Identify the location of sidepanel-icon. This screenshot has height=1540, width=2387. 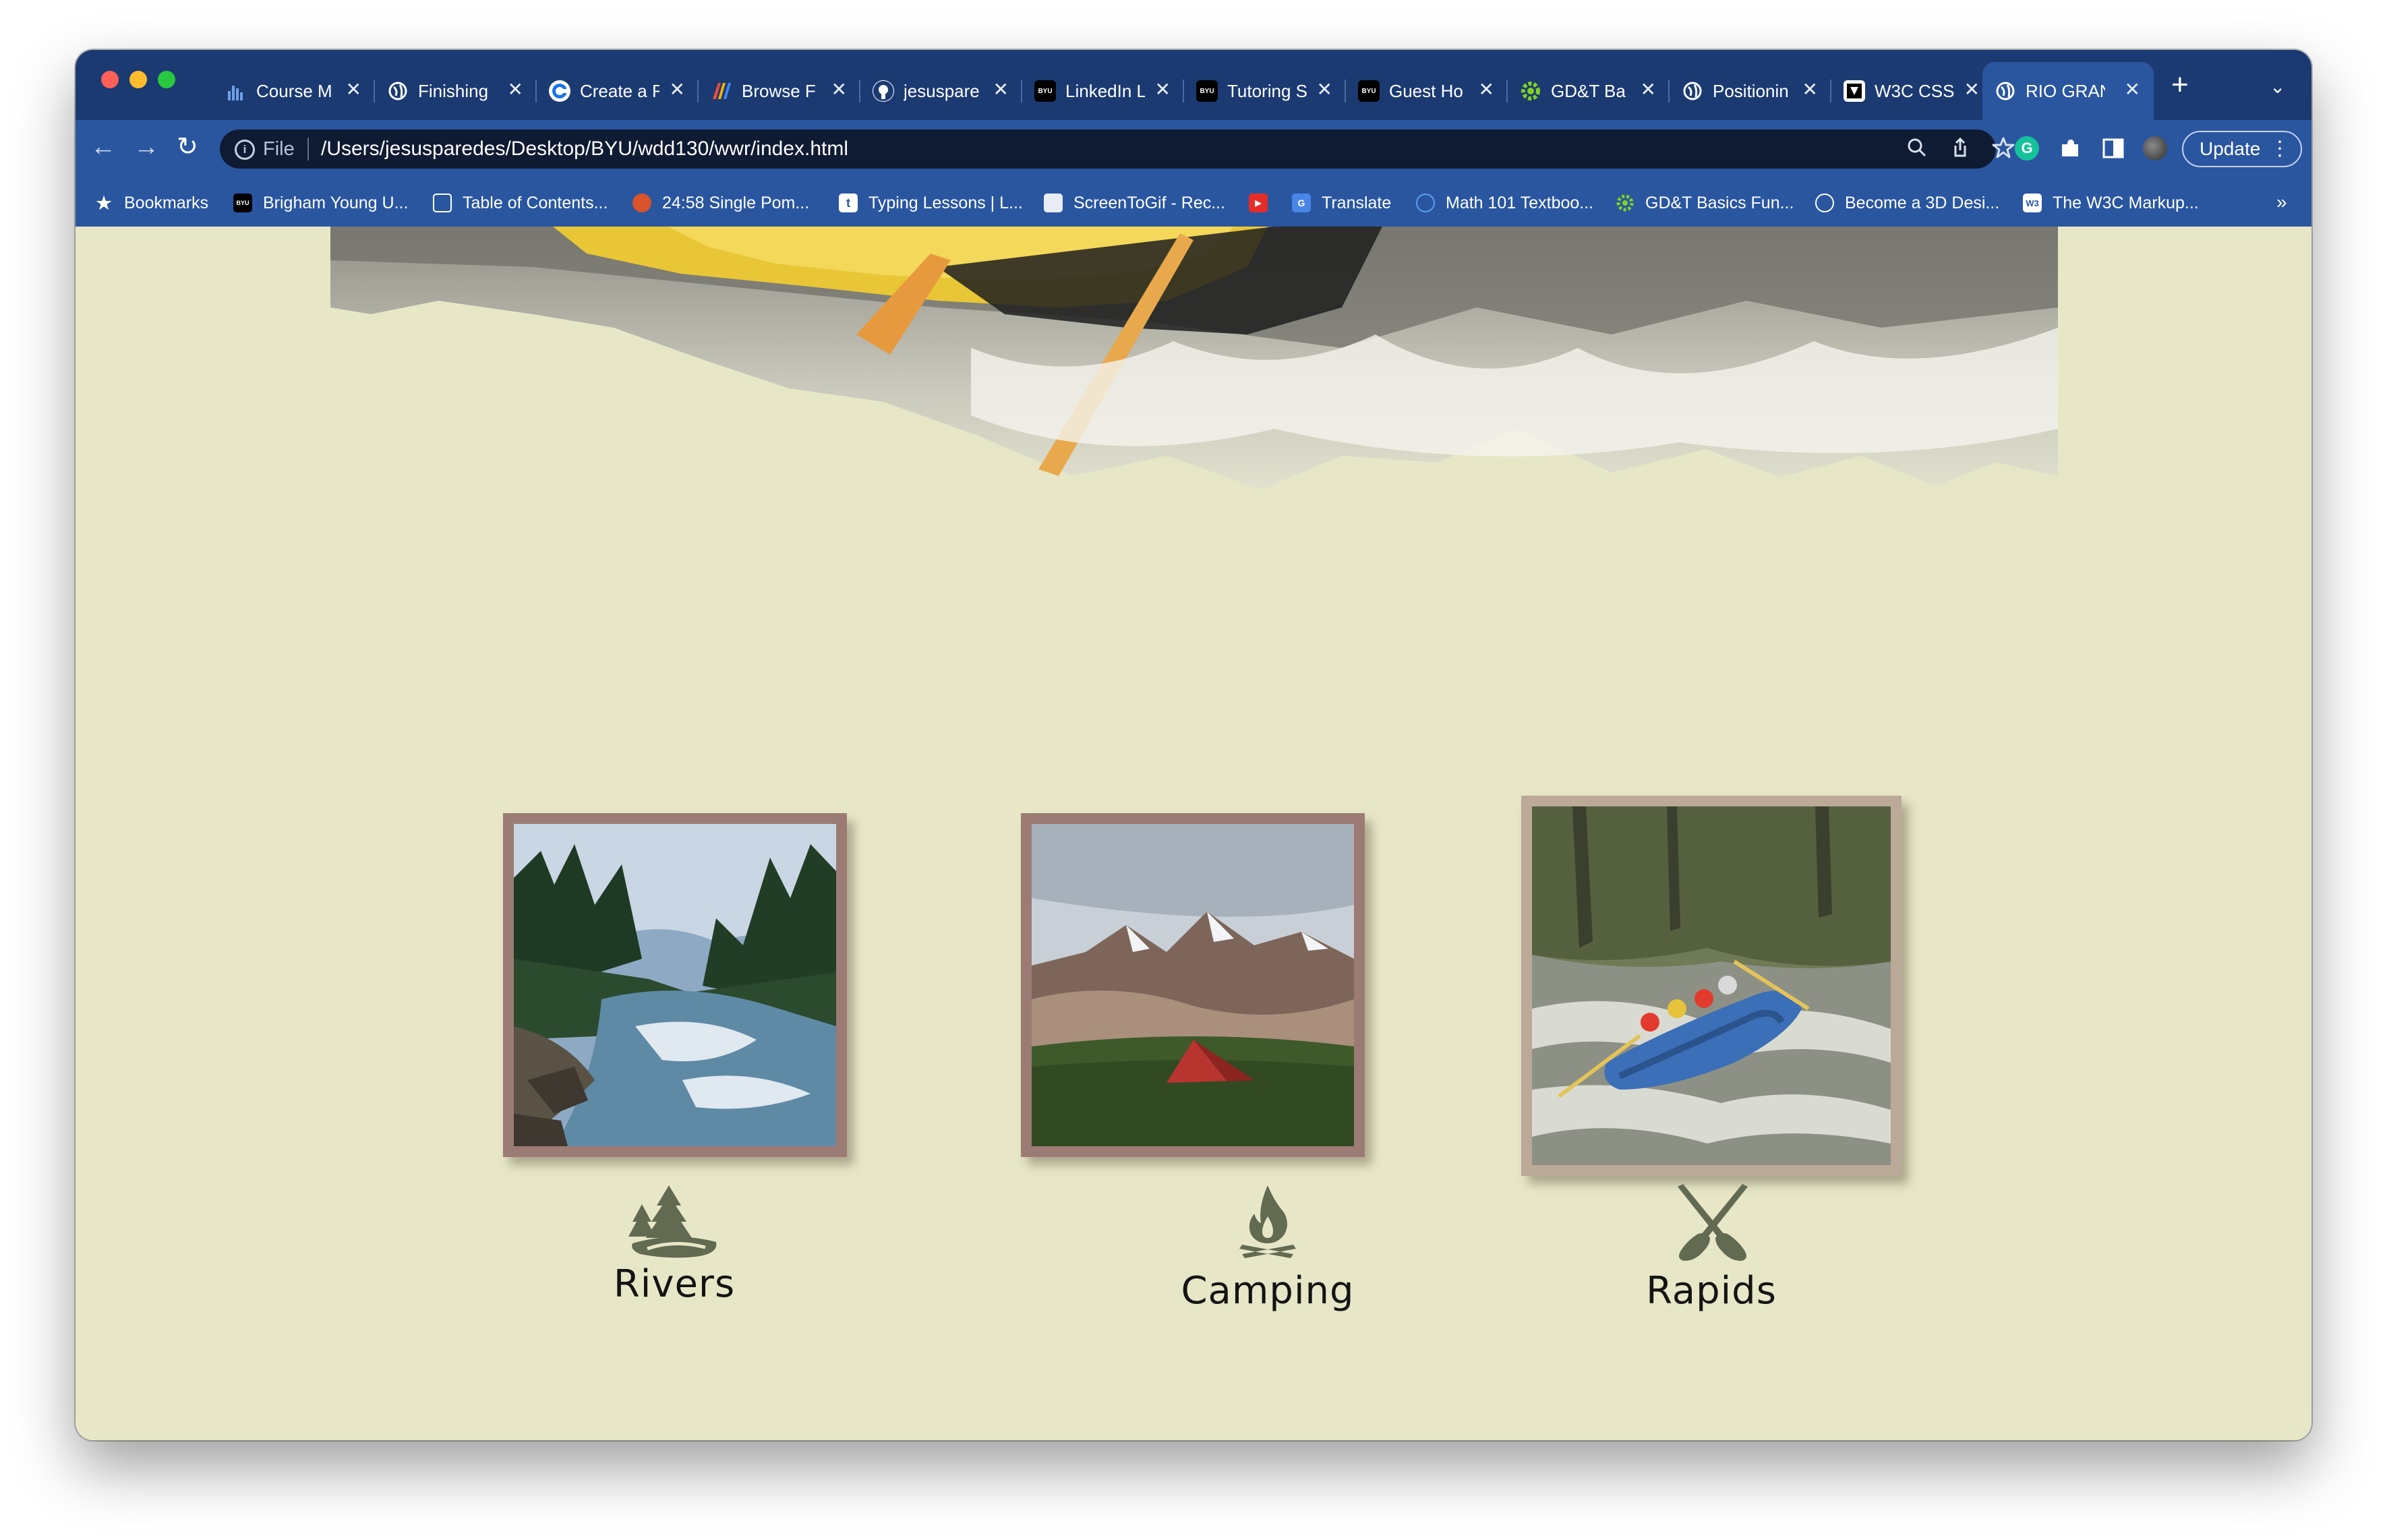
(2113, 148).